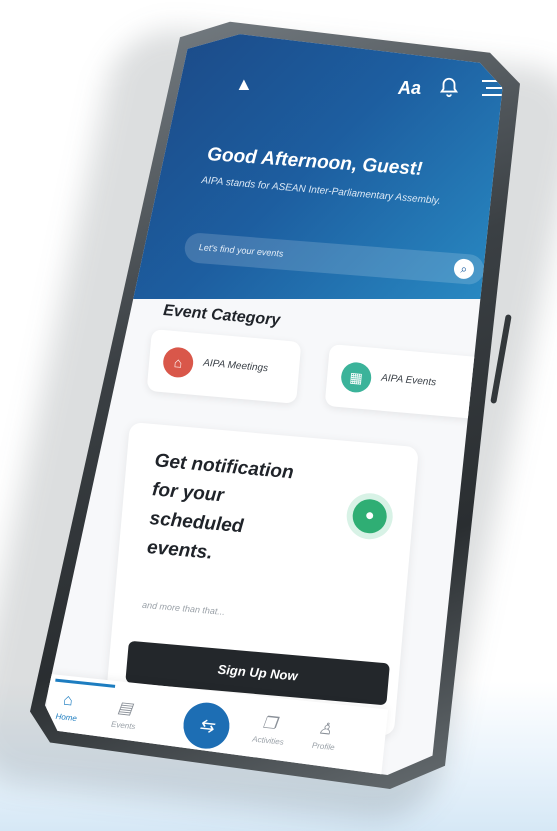 The width and height of the screenshot is (557, 831). What do you see at coordinates (356, 377) in the screenshot?
I see `events-icon: ▦` at bounding box center [356, 377].